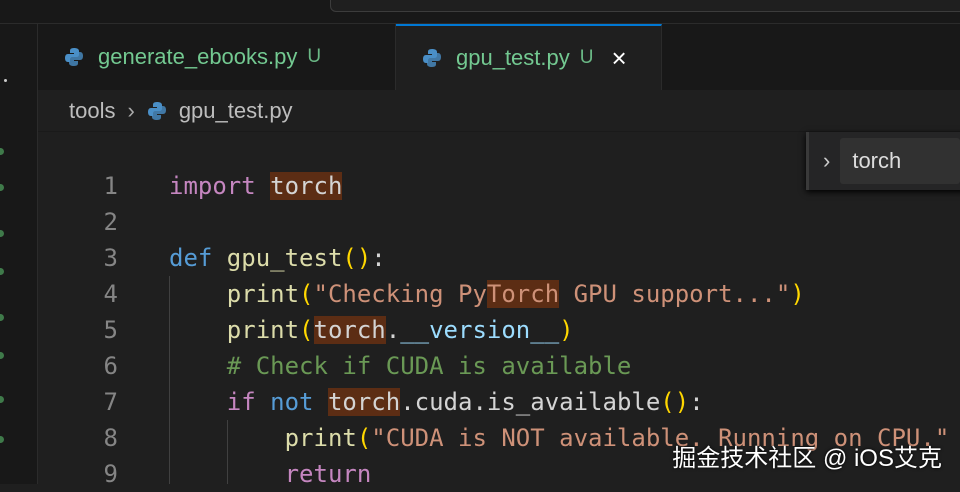 The height and width of the screenshot is (492, 960). Describe the element at coordinates (284, 258) in the screenshot. I see `code-token: gpu_test` at that location.